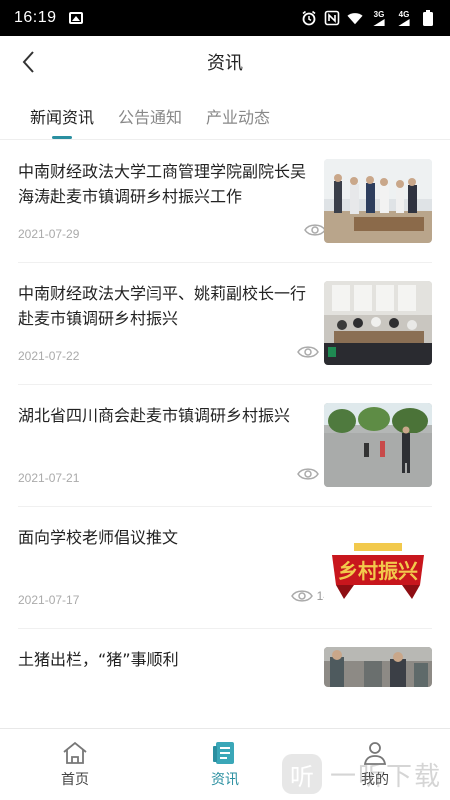 The height and width of the screenshot is (800, 450). What do you see at coordinates (368, 18) in the screenshot?
I see `status-icons: 3G 4G` at bounding box center [368, 18].